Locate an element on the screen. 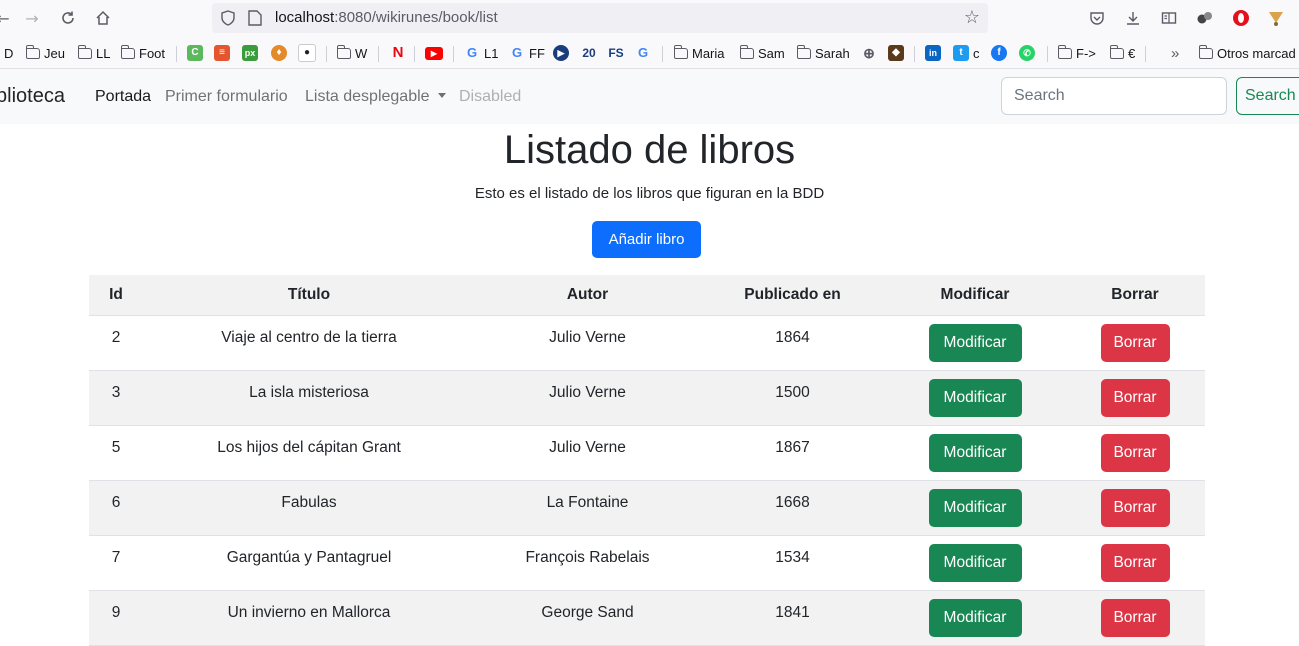 Image resolution: width=1299 pixels, height=646 pixels. url-bar: localhost:8080/wikirunes/book/list ☆ is located at coordinates (600, 18).